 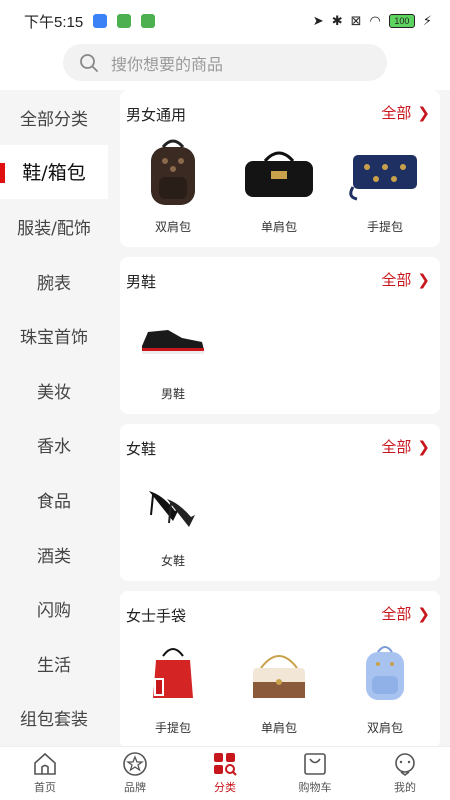 What do you see at coordinates (141, 449) in the screenshot?
I see `section-title: 女鞋` at bounding box center [141, 449].